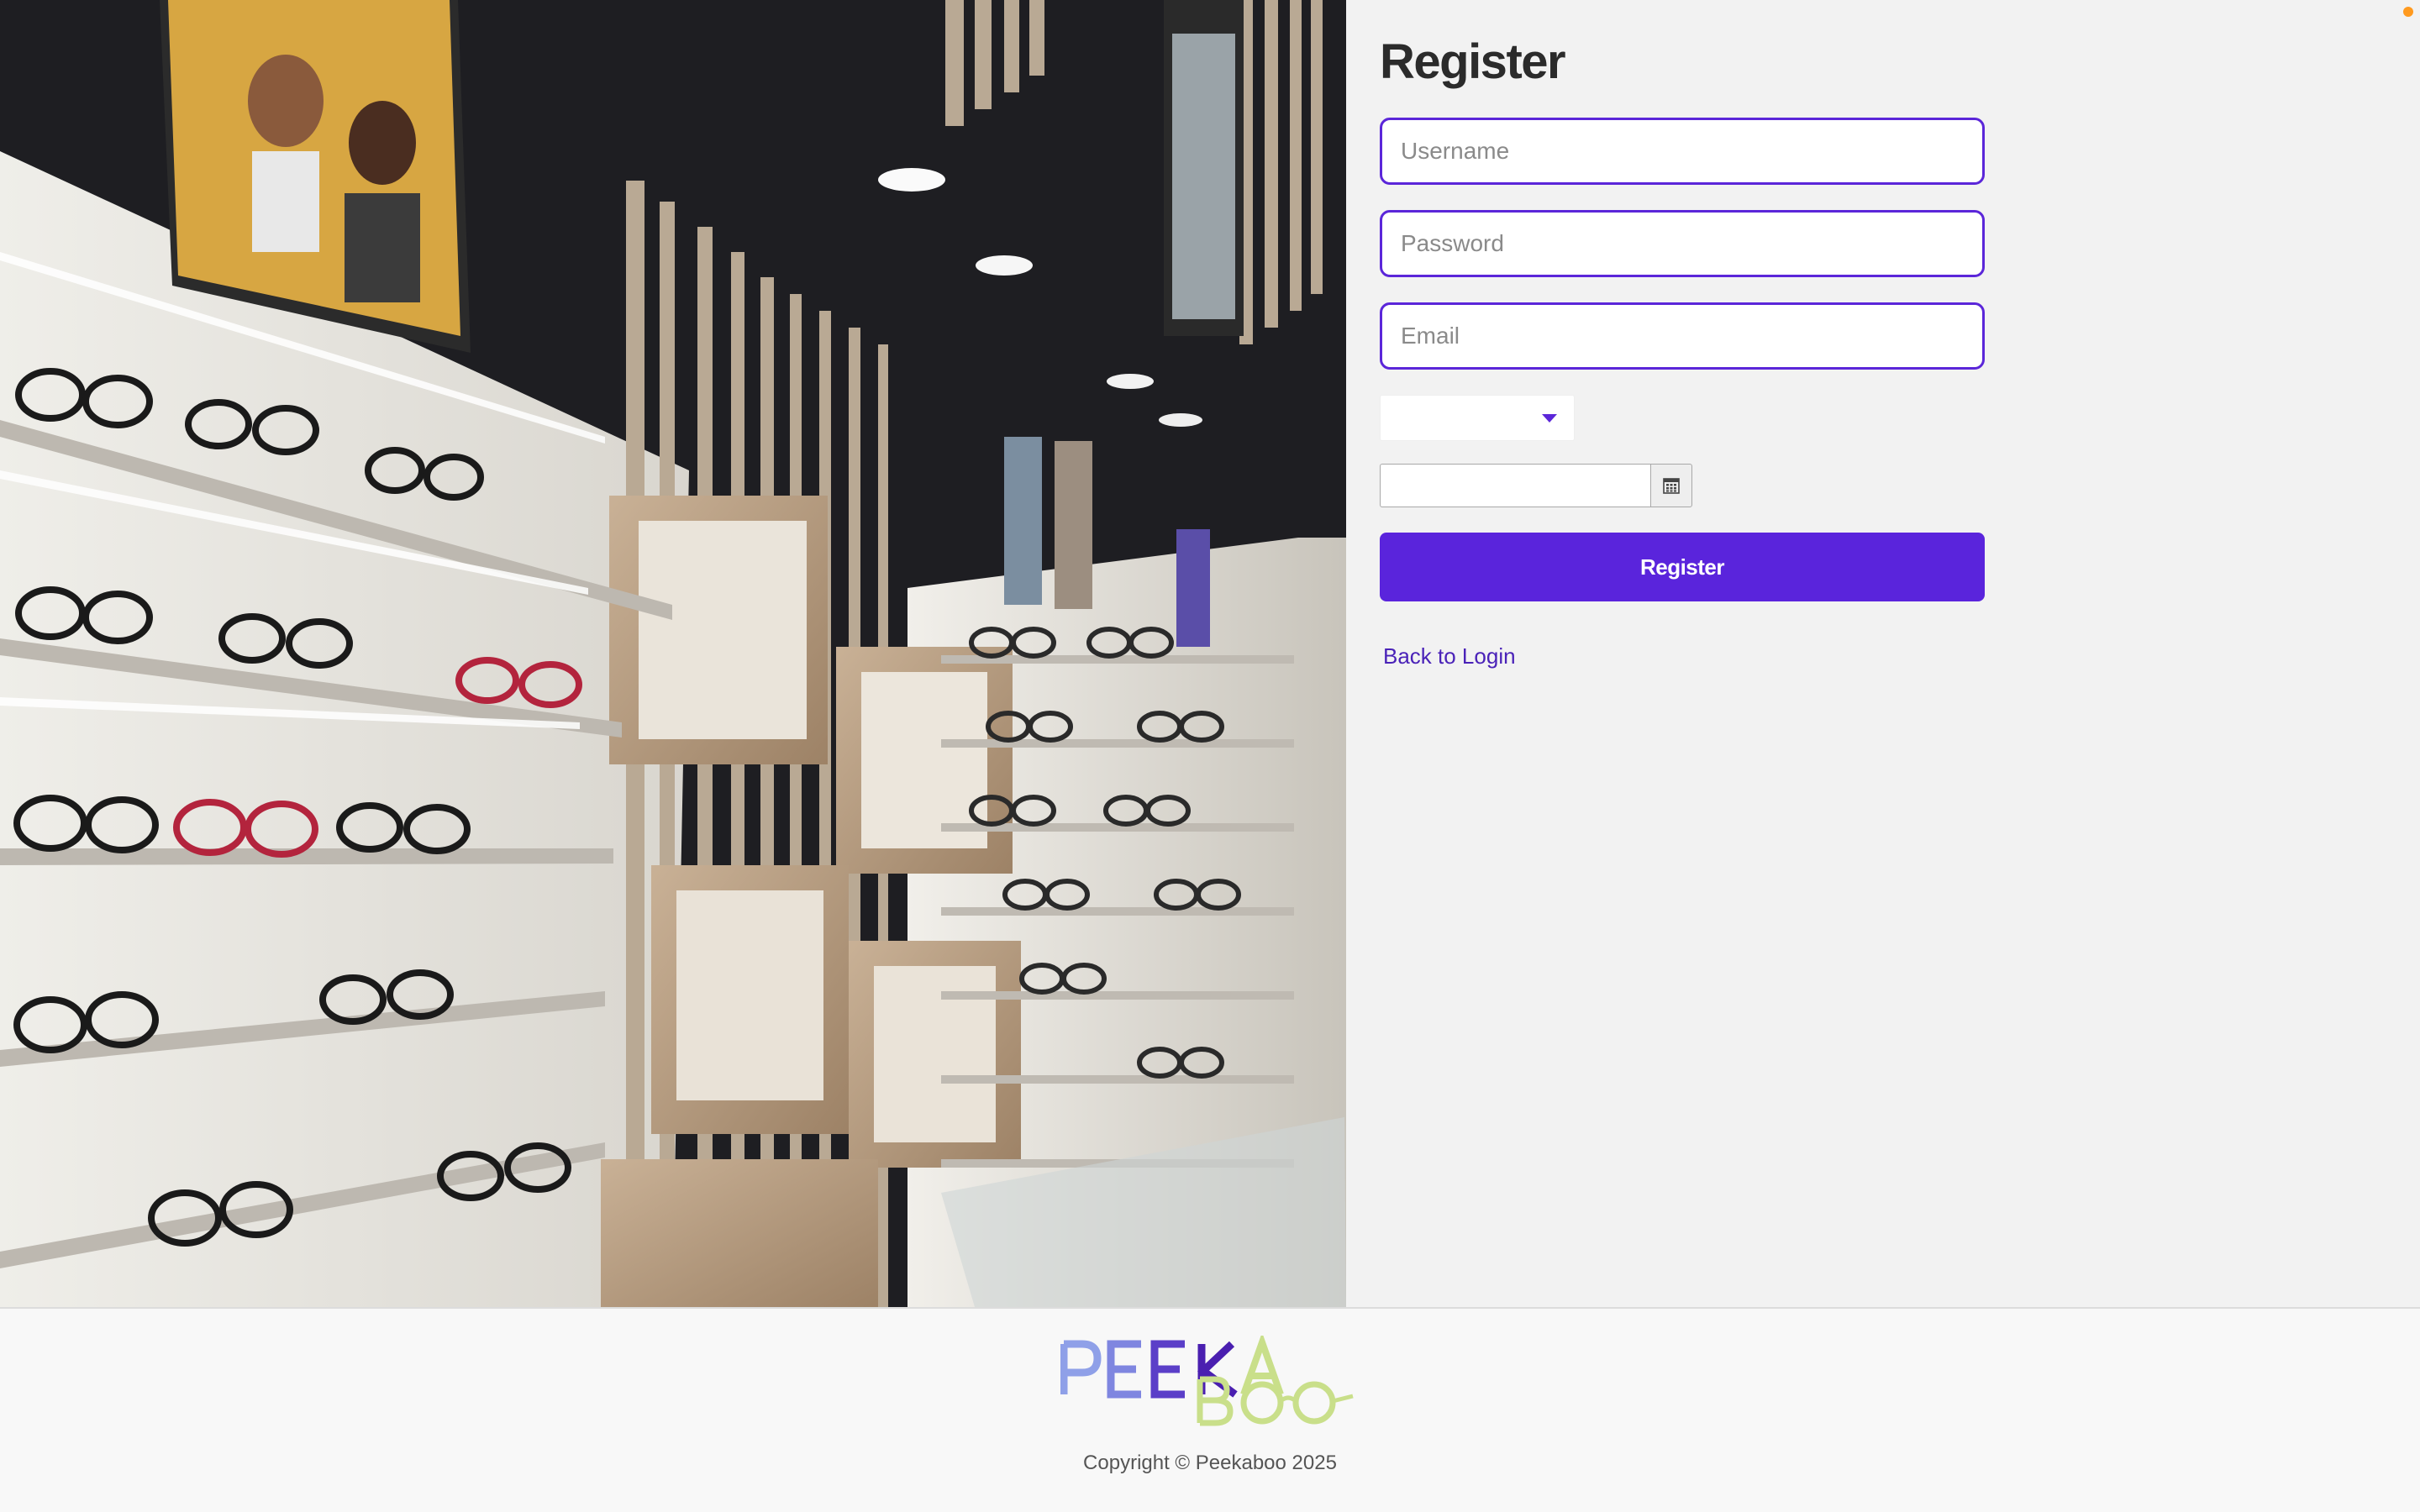 Image resolution: width=2420 pixels, height=1512 pixels. Describe the element at coordinates (1473, 61) in the screenshot. I see `page-title: Register` at that location.